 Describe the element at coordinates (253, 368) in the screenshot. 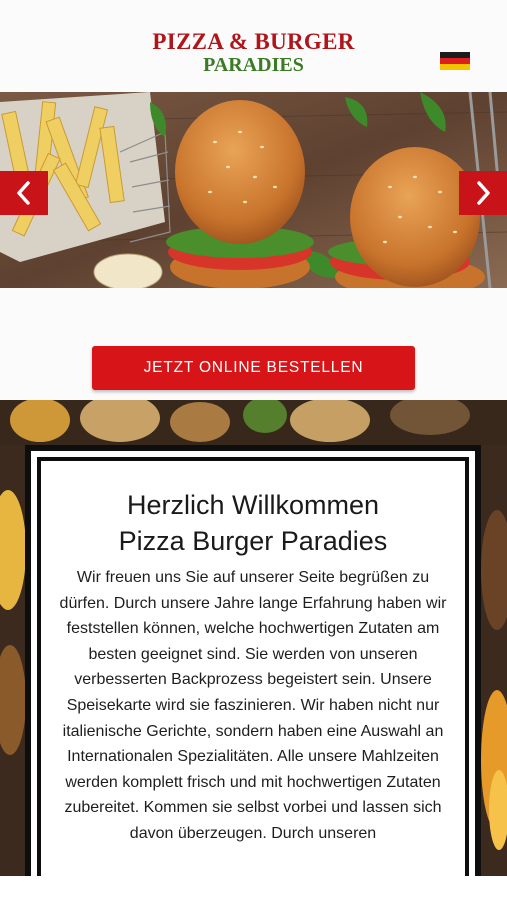

I see `order-online-button: JETZT ONLINE BESTELLEN` at that location.